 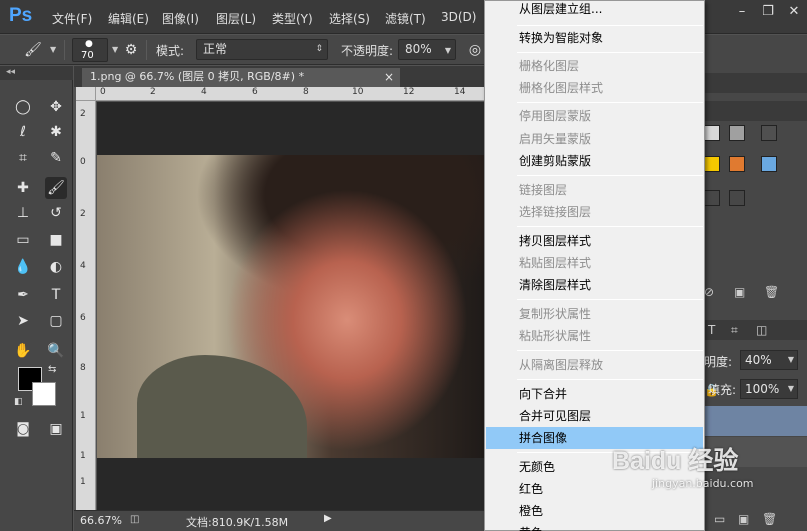 What do you see at coordinates (52, 369) in the screenshot?
I see `swap-colors-icon: ⇆` at bounding box center [52, 369].